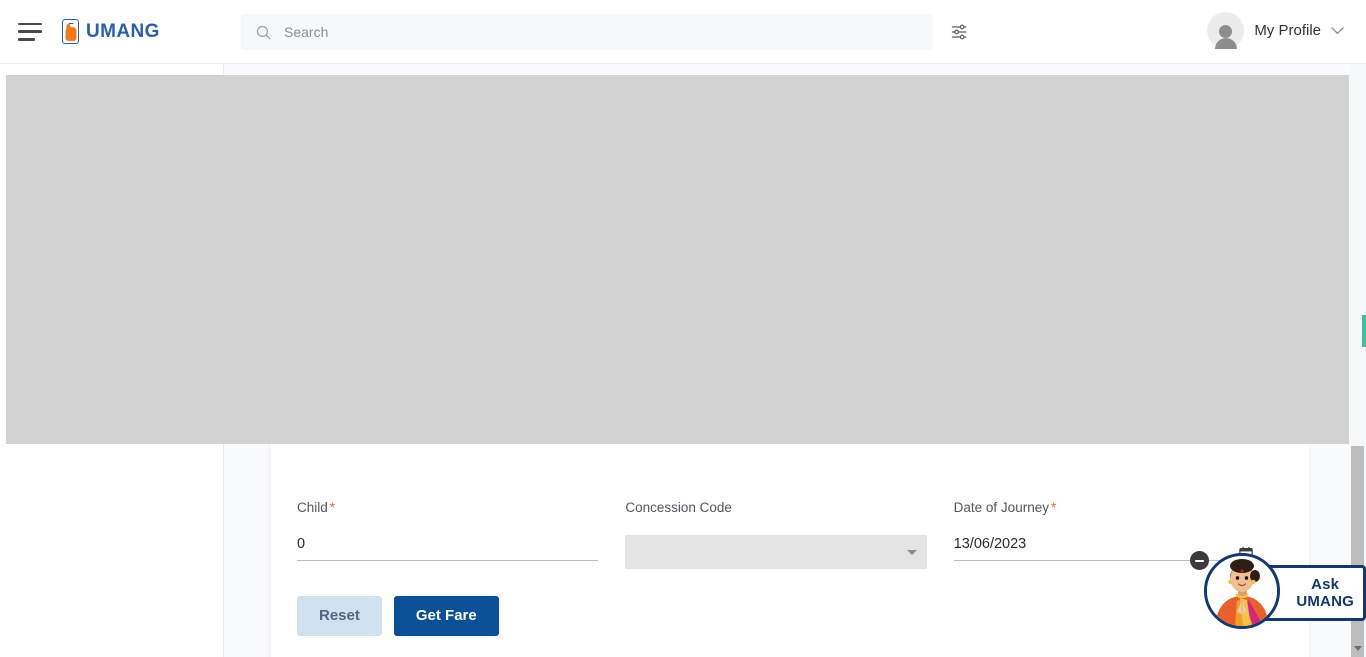 The height and width of the screenshot is (657, 1366). I want to click on namaste-woman-avatar-icon, so click(1242, 591).